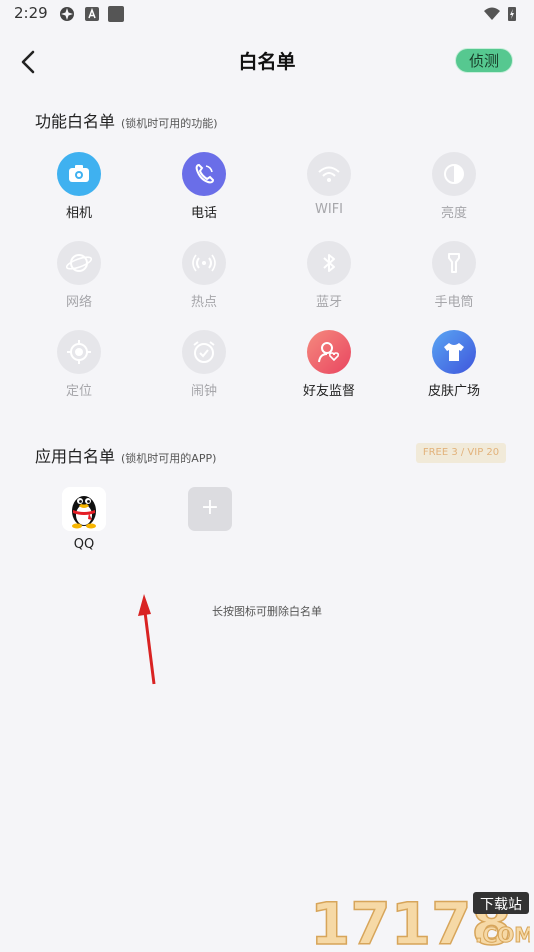 Image resolution: width=534 pixels, height=952 pixels. Describe the element at coordinates (501, 905) in the screenshot. I see `watermark-tag: 下载站` at that location.